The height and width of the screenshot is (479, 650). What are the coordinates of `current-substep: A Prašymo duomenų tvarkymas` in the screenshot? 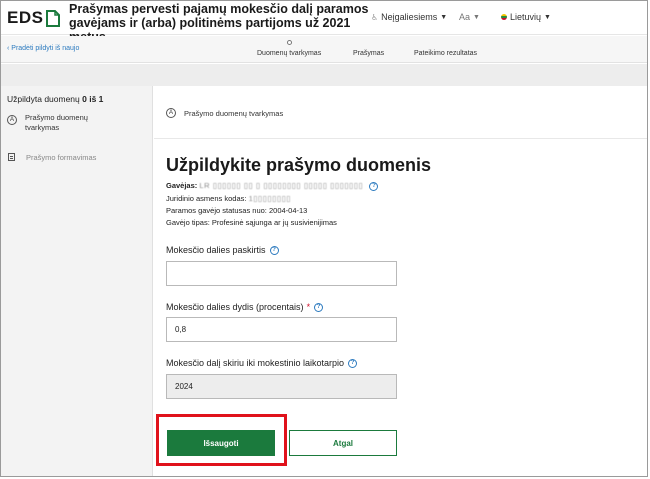 It's located at (224, 113).